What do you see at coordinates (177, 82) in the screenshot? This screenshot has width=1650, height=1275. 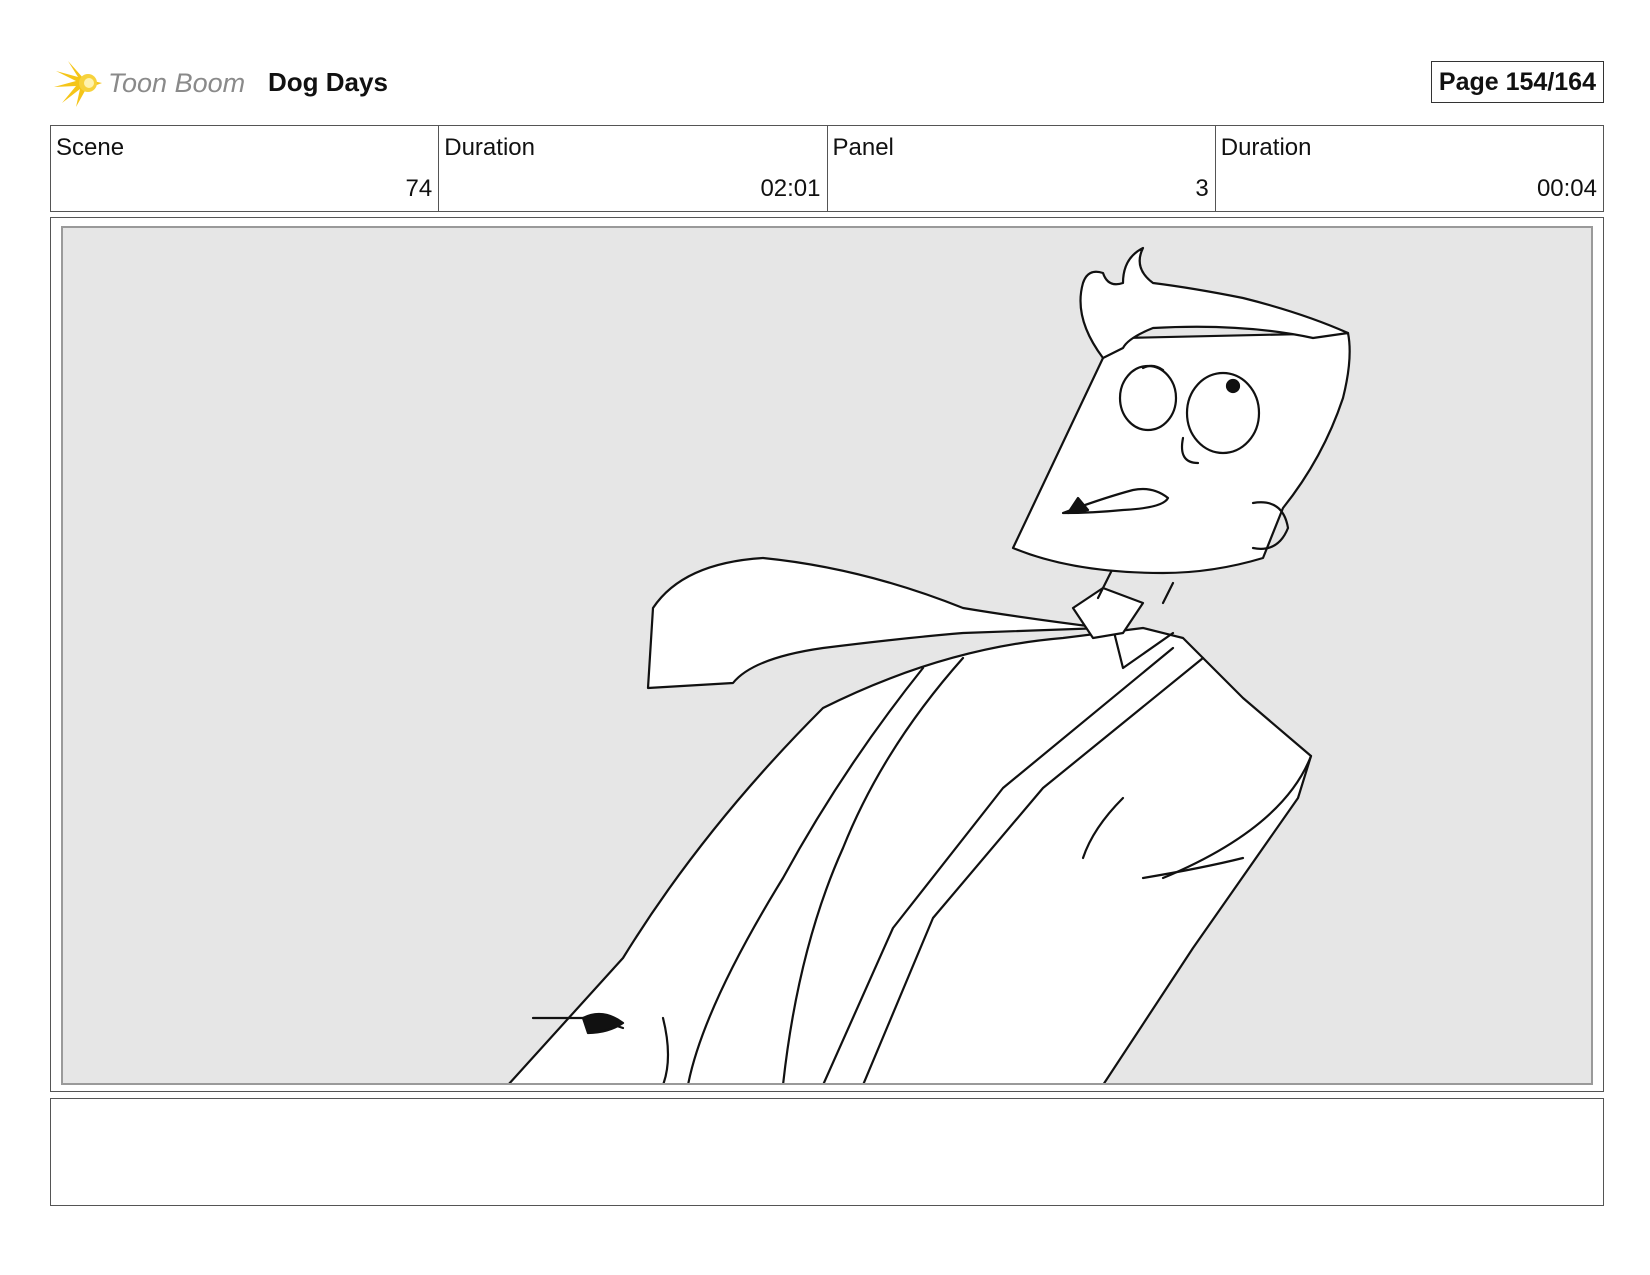 I see `logo-text: Toon Boom` at bounding box center [177, 82].